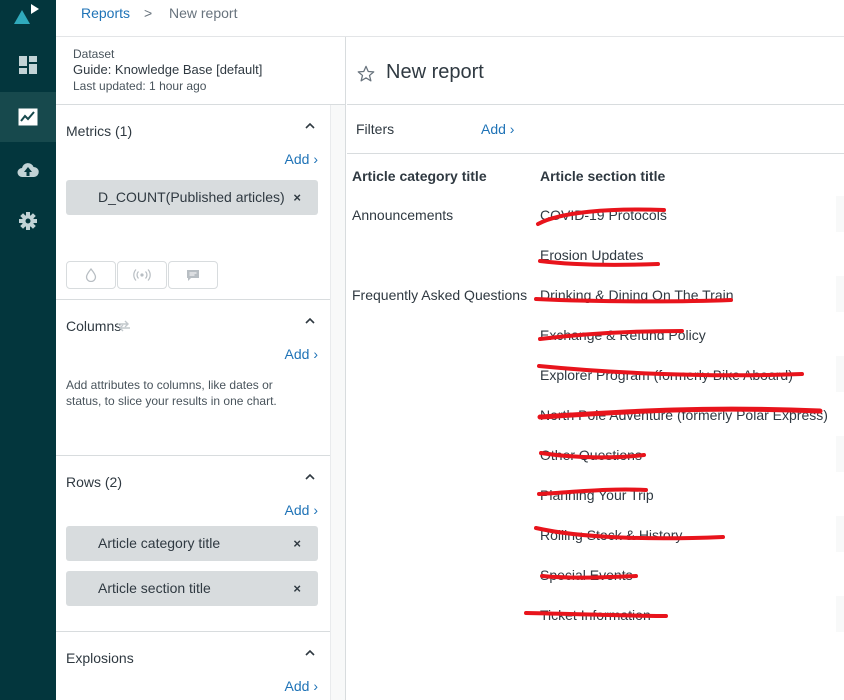  I want to click on metric-pill: D_COUNT(Published articles) ×, so click(192, 197).